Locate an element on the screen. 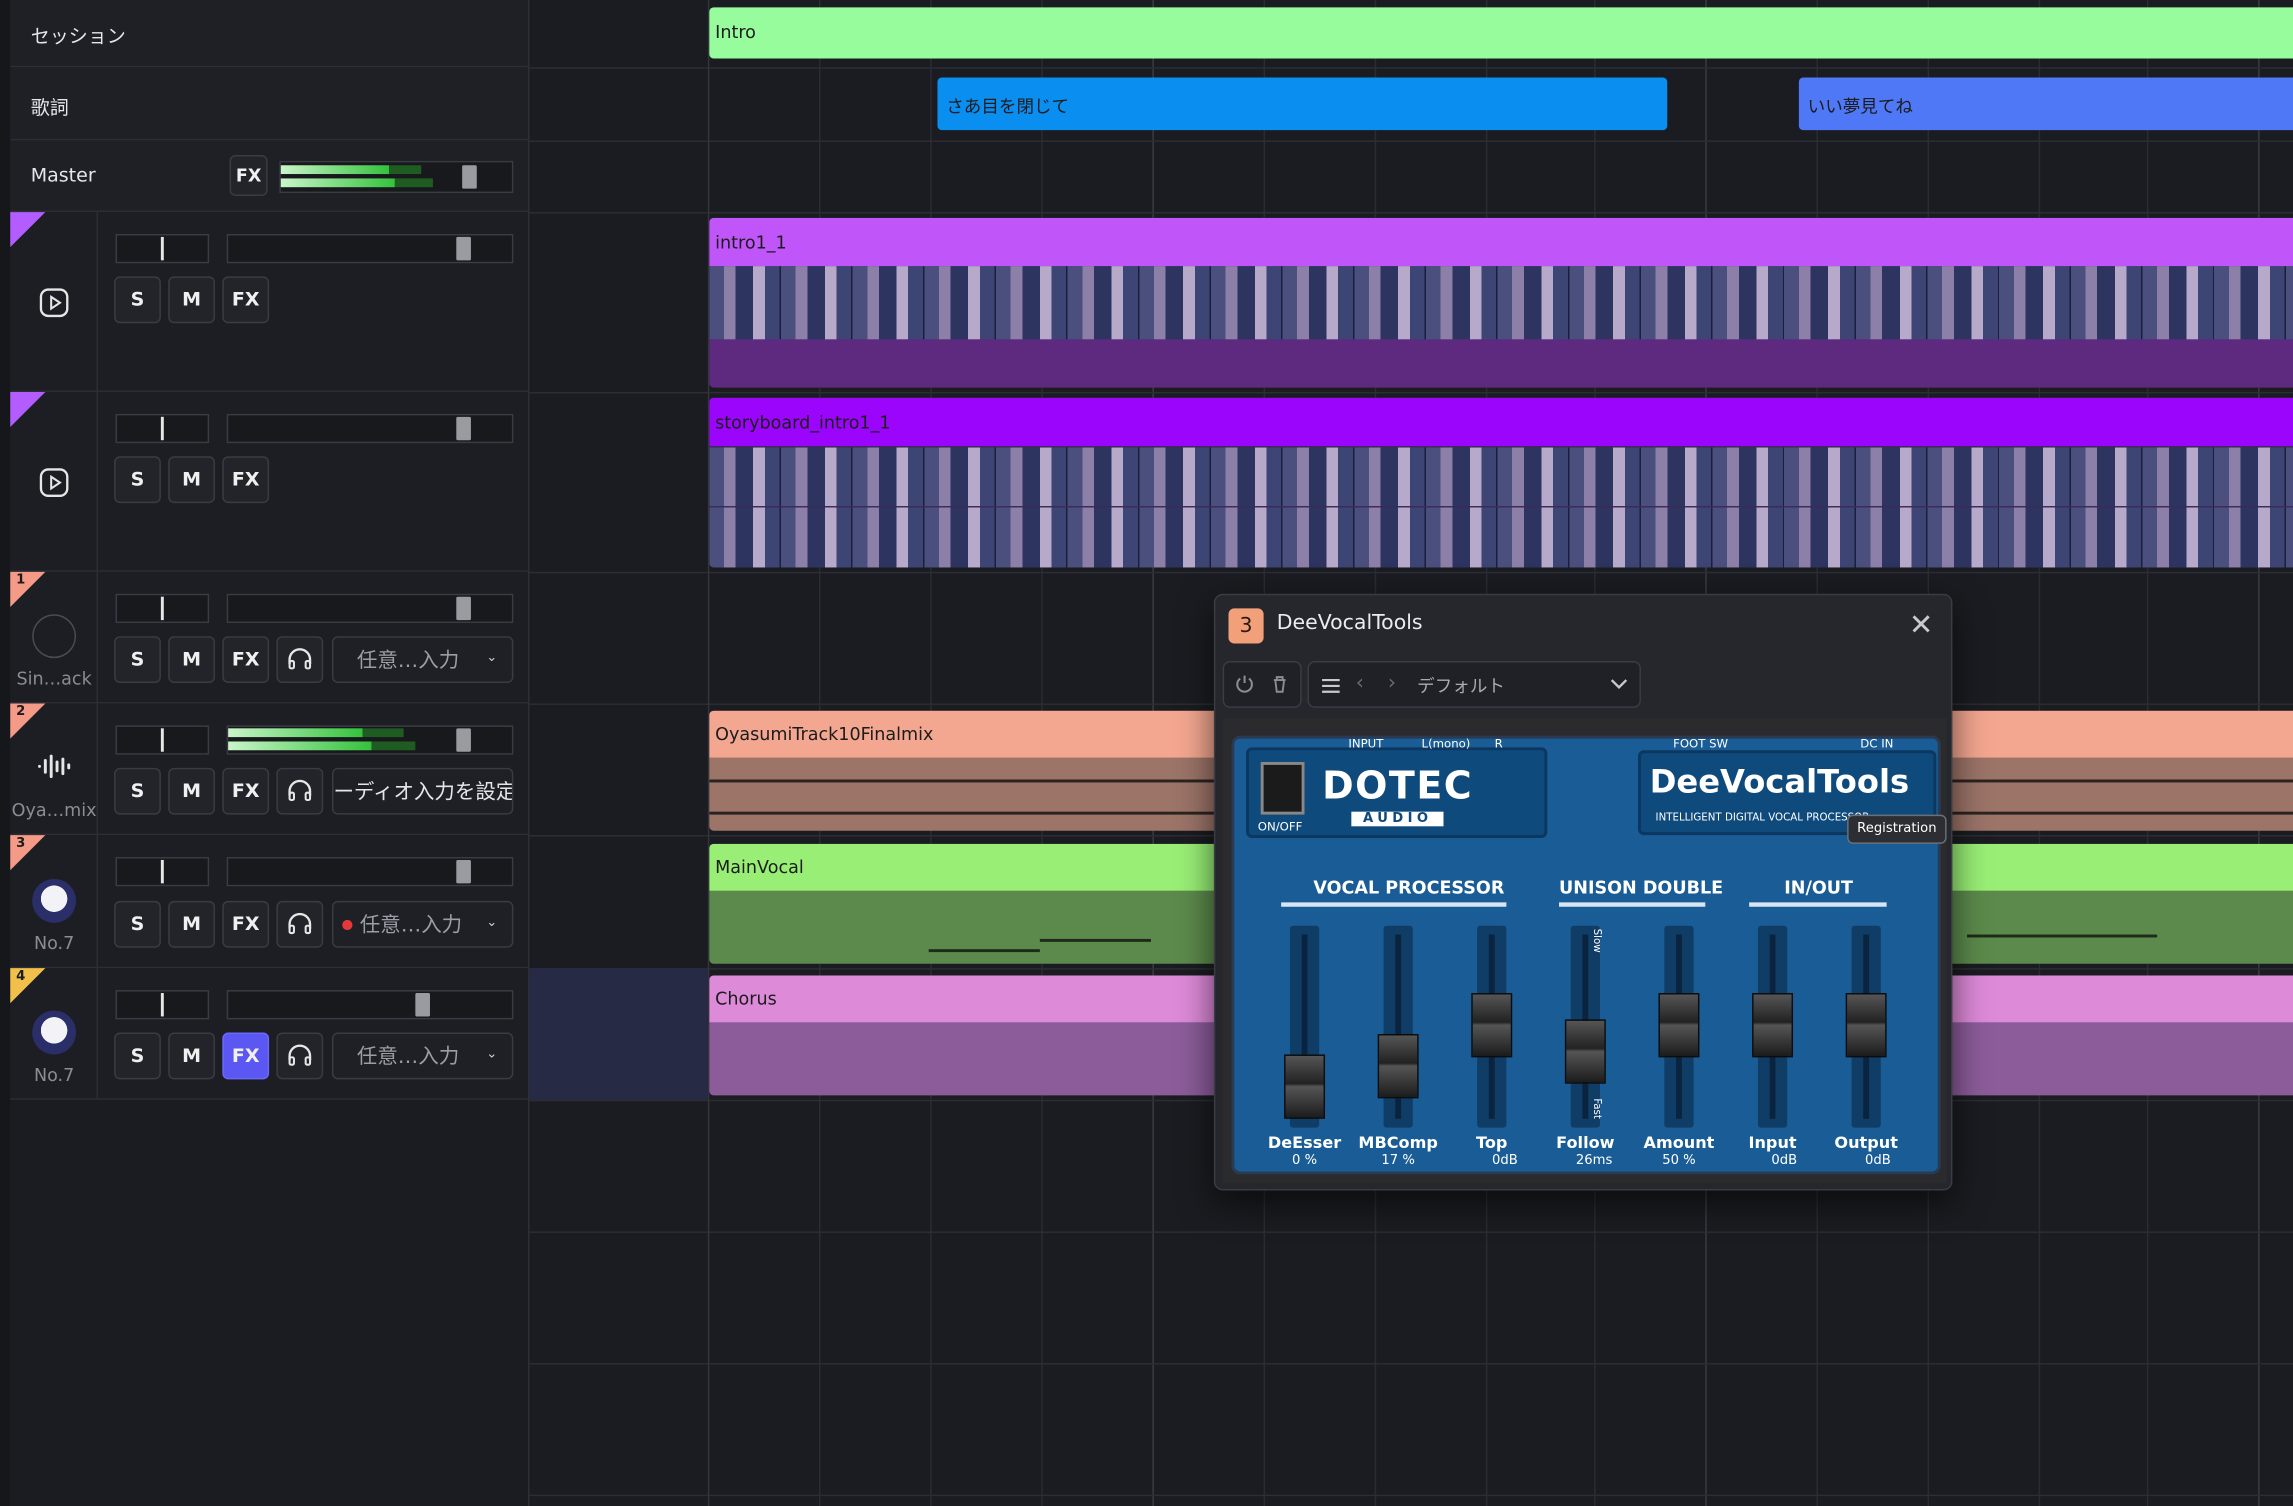 Image resolution: width=2293 pixels, height=1506 pixels. top-slider is located at coordinates (1492, 1026).